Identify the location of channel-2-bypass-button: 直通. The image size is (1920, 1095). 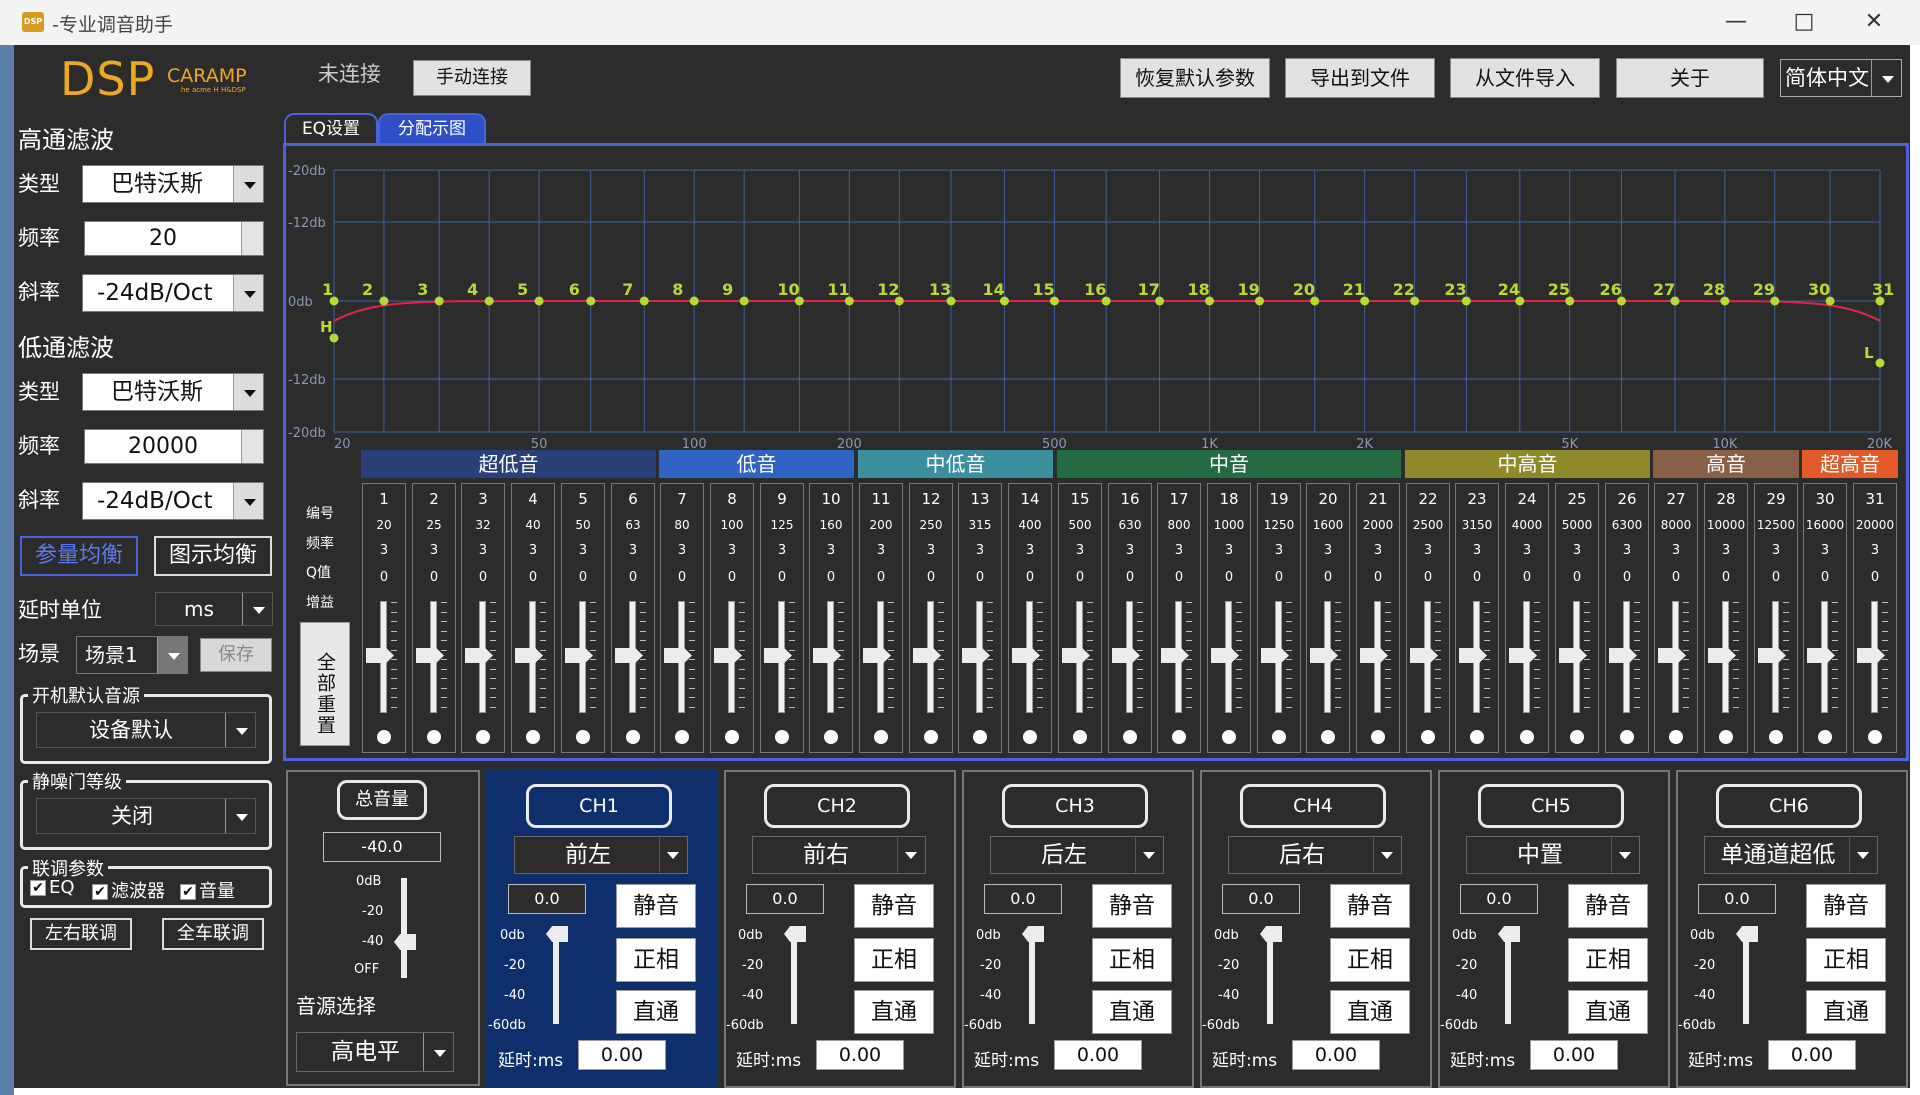
(894, 1012).